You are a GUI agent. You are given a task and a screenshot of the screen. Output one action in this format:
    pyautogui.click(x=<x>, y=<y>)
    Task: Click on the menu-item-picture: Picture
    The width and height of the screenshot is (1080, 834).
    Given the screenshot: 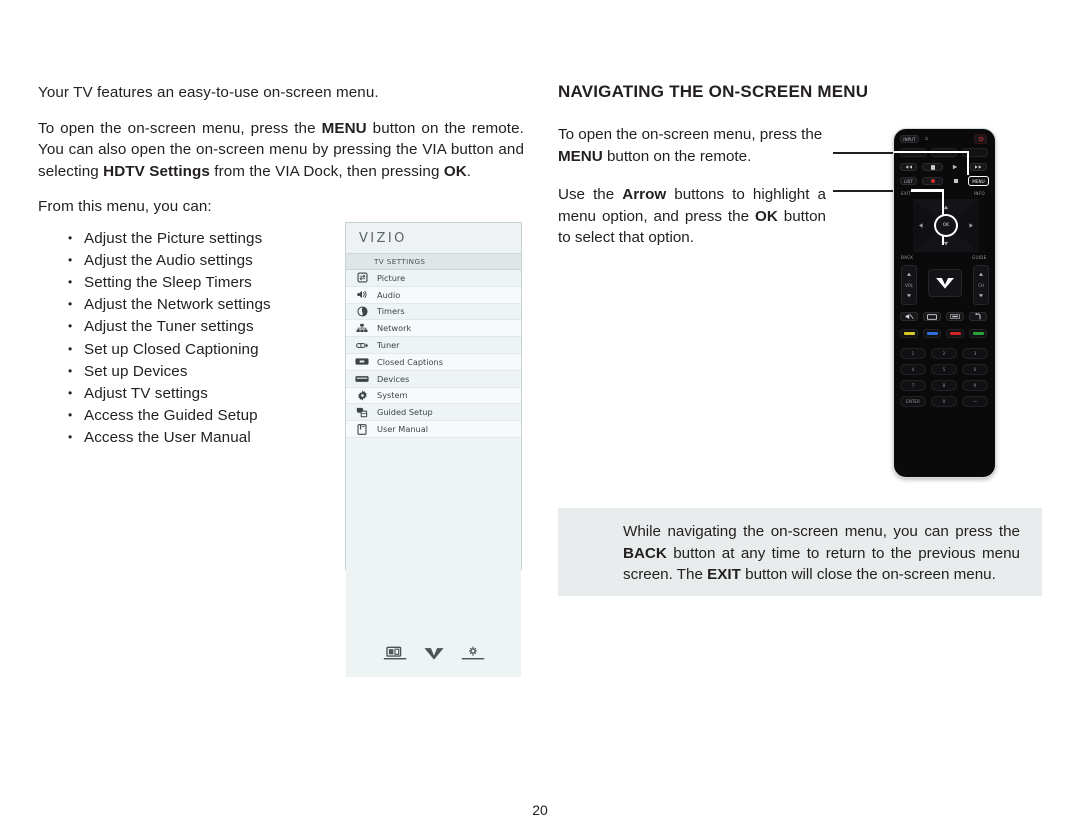 What is the action you would take?
    pyautogui.click(x=433, y=278)
    